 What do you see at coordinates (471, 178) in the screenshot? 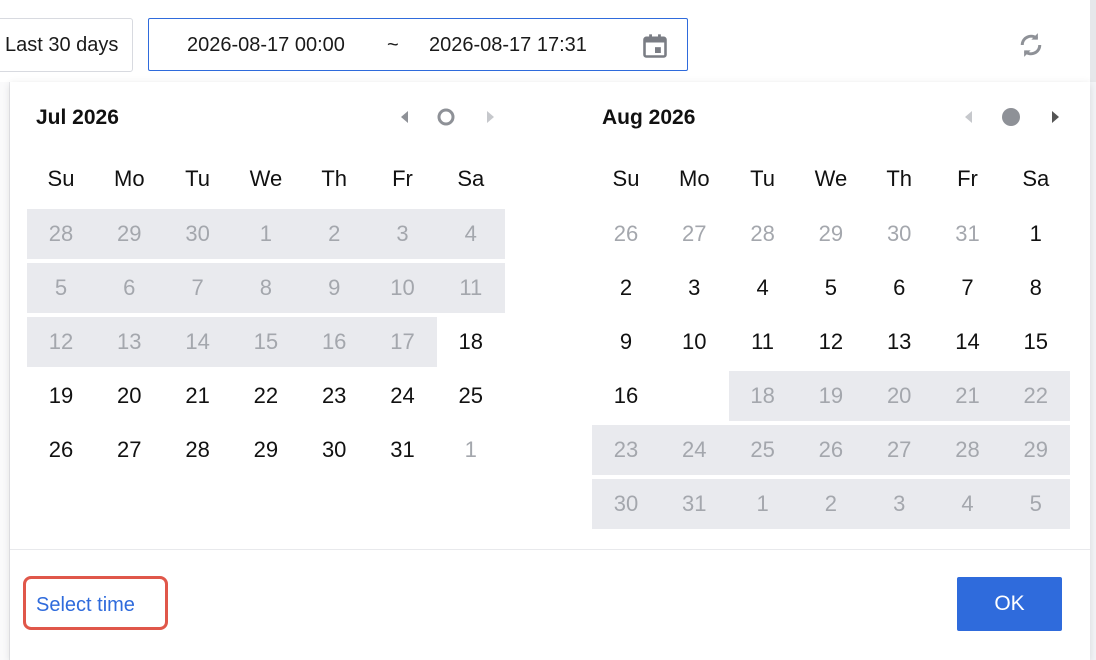
I see `weekday-label: Sa` at bounding box center [471, 178].